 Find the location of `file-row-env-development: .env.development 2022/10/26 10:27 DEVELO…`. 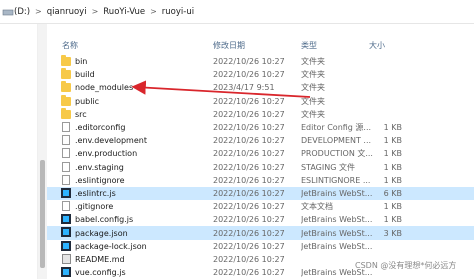

file-row-env-development: .env.development 2022/10/26 10:27 DEVELO… is located at coordinates (260, 140).